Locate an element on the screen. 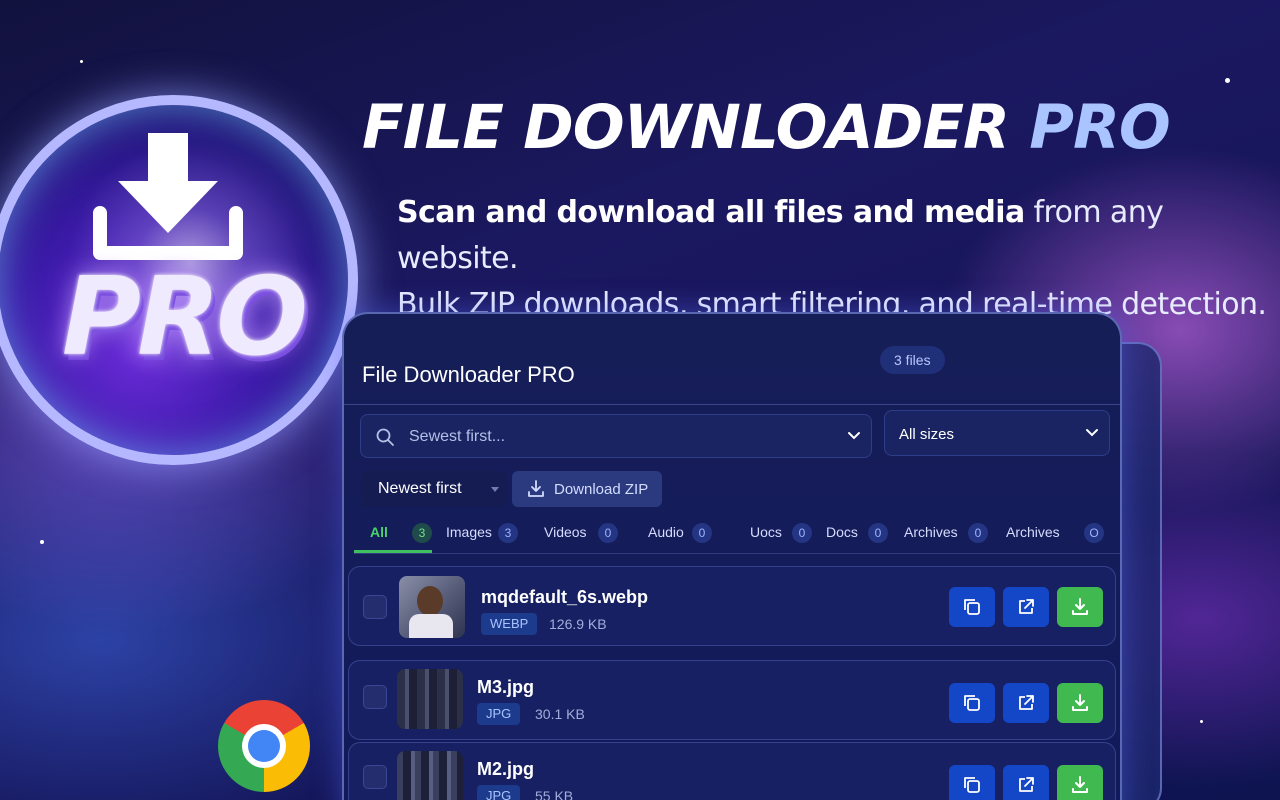 Image resolution: width=1280 pixels, height=800 pixels. tab-label: Videos is located at coordinates (565, 532).